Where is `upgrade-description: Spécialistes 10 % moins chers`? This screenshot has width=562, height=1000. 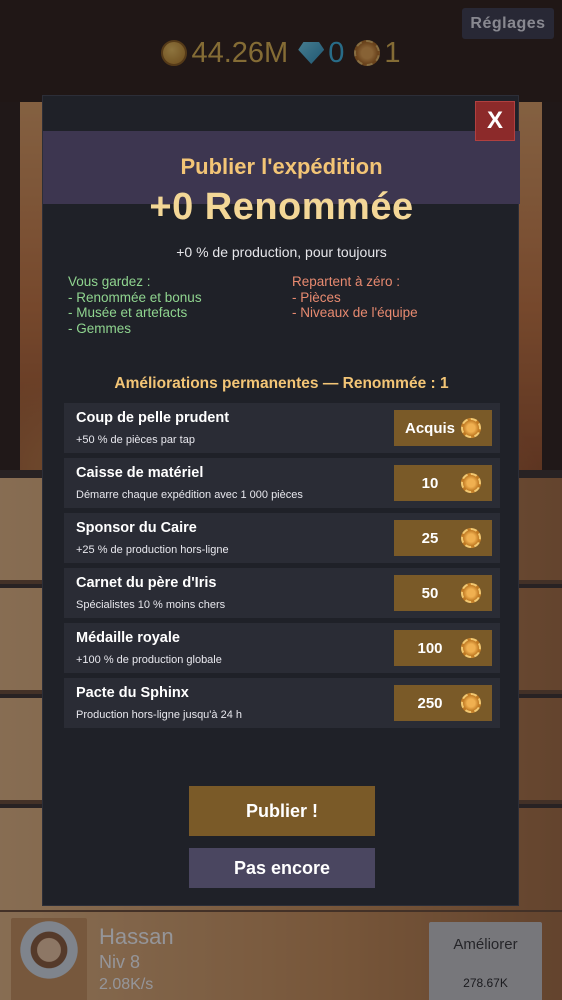
upgrade-description: Spécialistes 10 % moins chers is located at coordinates (151, 605).